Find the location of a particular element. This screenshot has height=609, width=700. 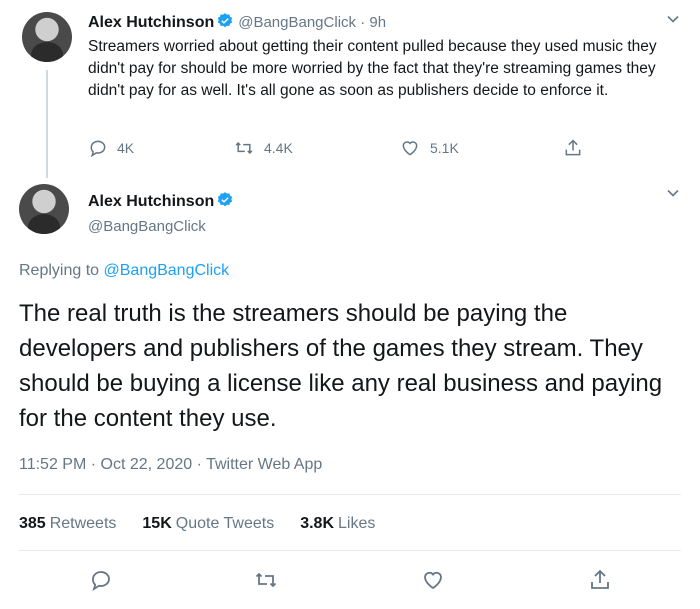

tweet1-header: Alex Hutchinson @BangBangClick · 9h is located at coordinates (237, 23).